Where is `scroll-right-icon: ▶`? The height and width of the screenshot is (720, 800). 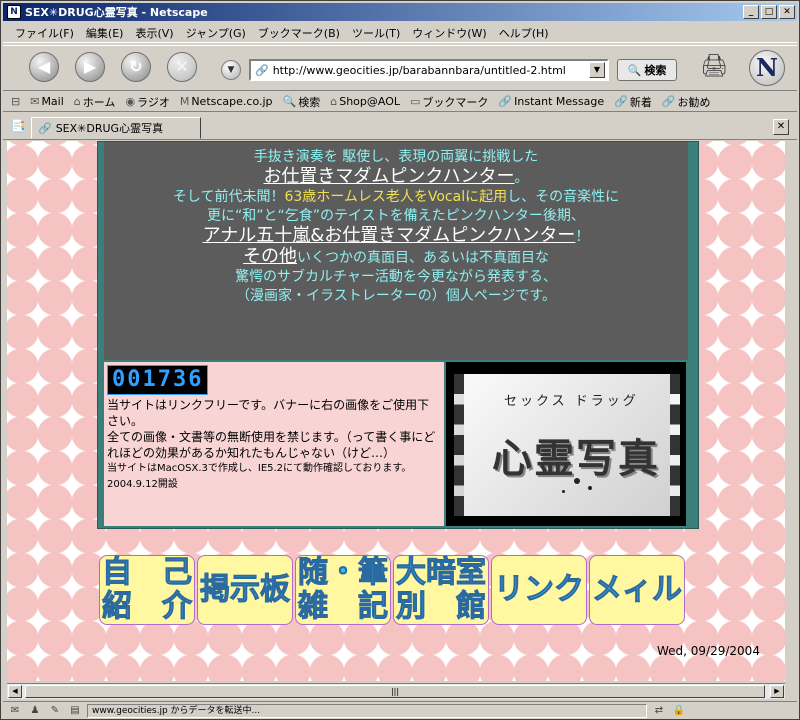 scroll-right-icon: ▶ is located at coordinates (777, 691).